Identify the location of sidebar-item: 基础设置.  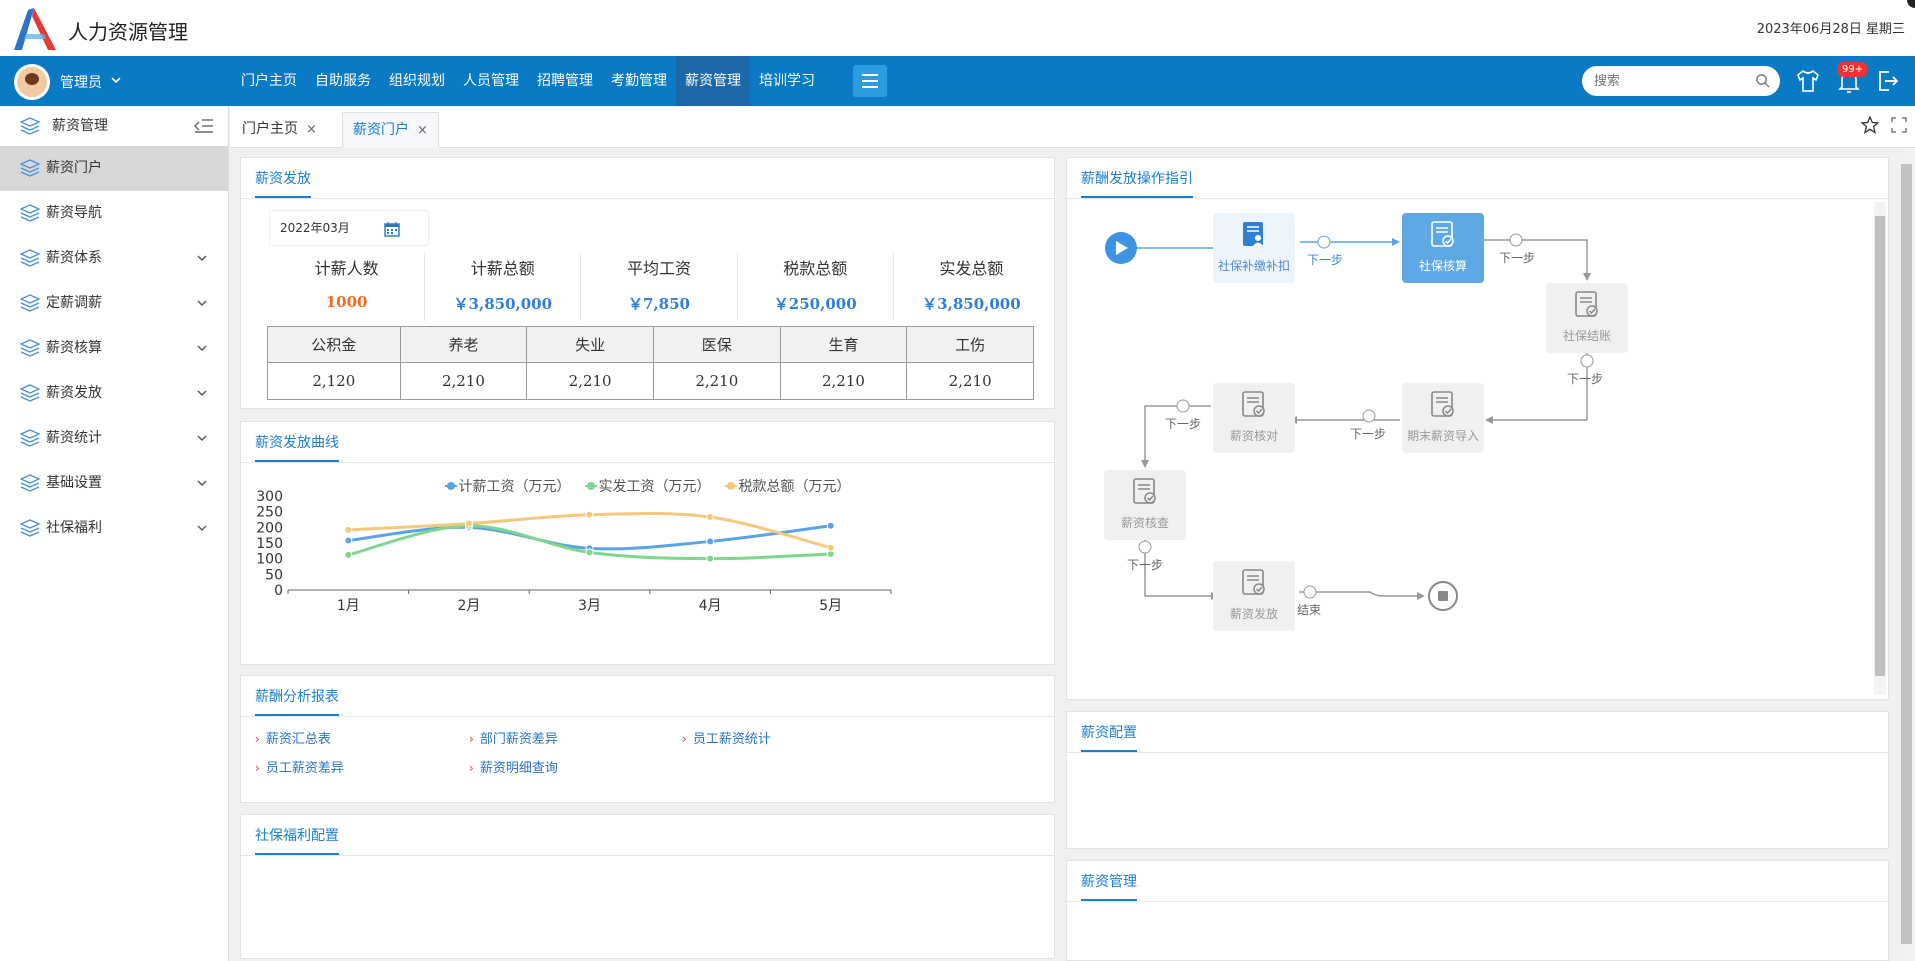
(114, 483).